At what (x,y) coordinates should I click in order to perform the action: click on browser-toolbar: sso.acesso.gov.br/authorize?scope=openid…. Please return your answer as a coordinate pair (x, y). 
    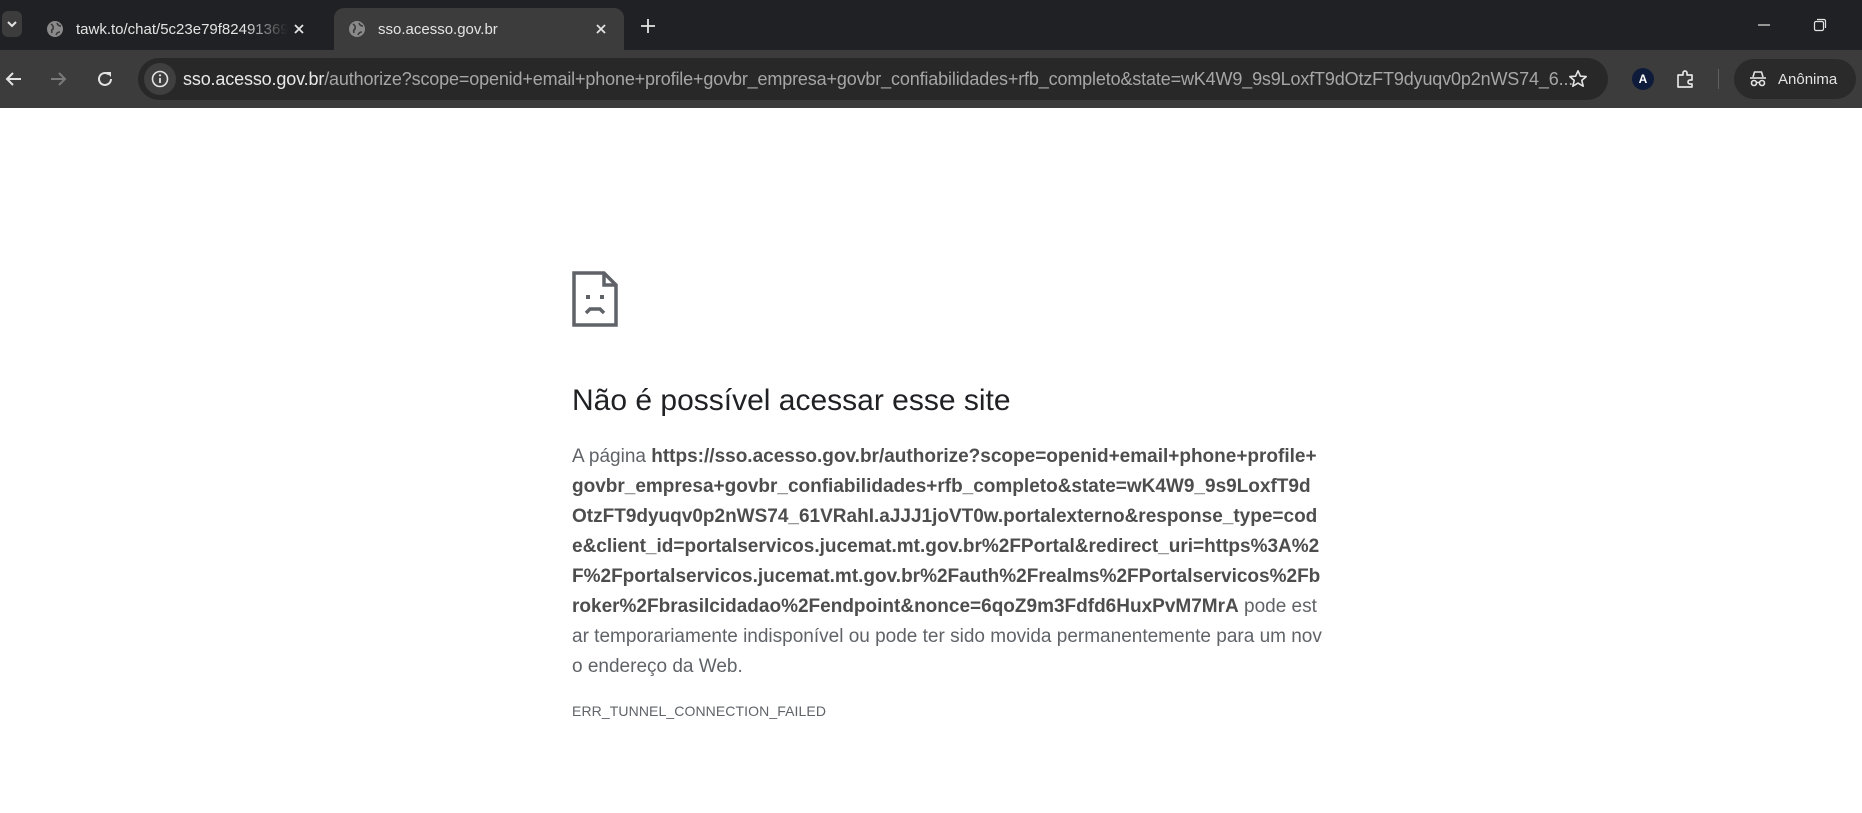
    Looking at the image, I should click on (931, 79).